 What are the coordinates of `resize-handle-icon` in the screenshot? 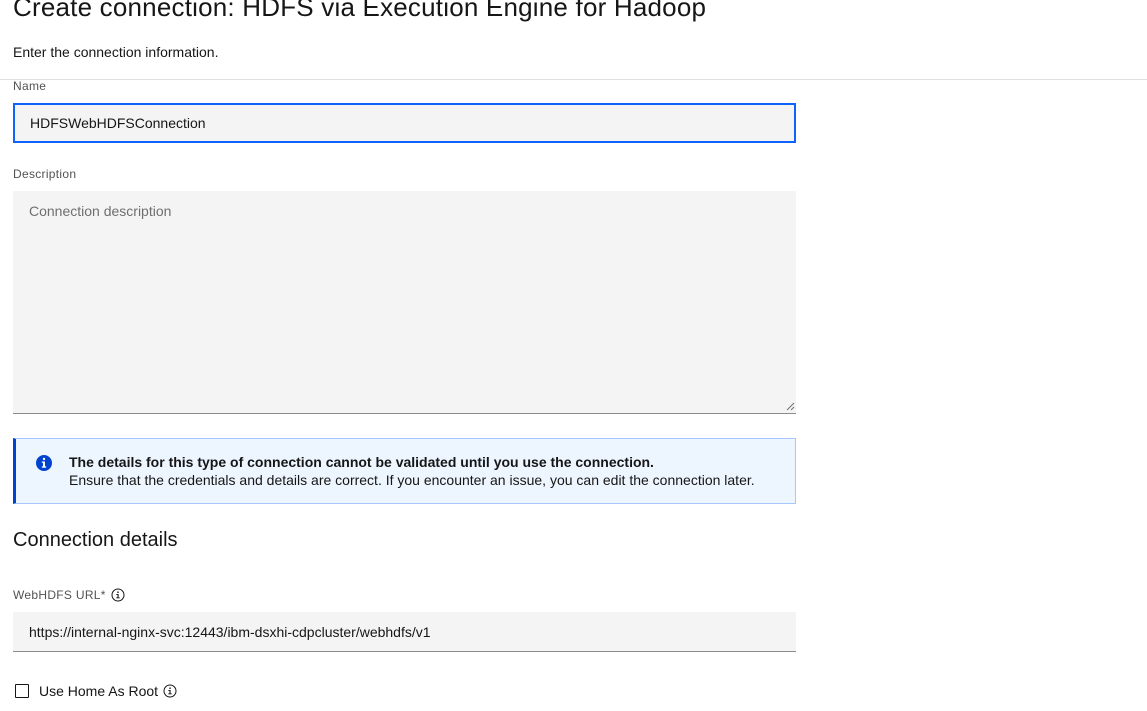 It's located at (790, 406).